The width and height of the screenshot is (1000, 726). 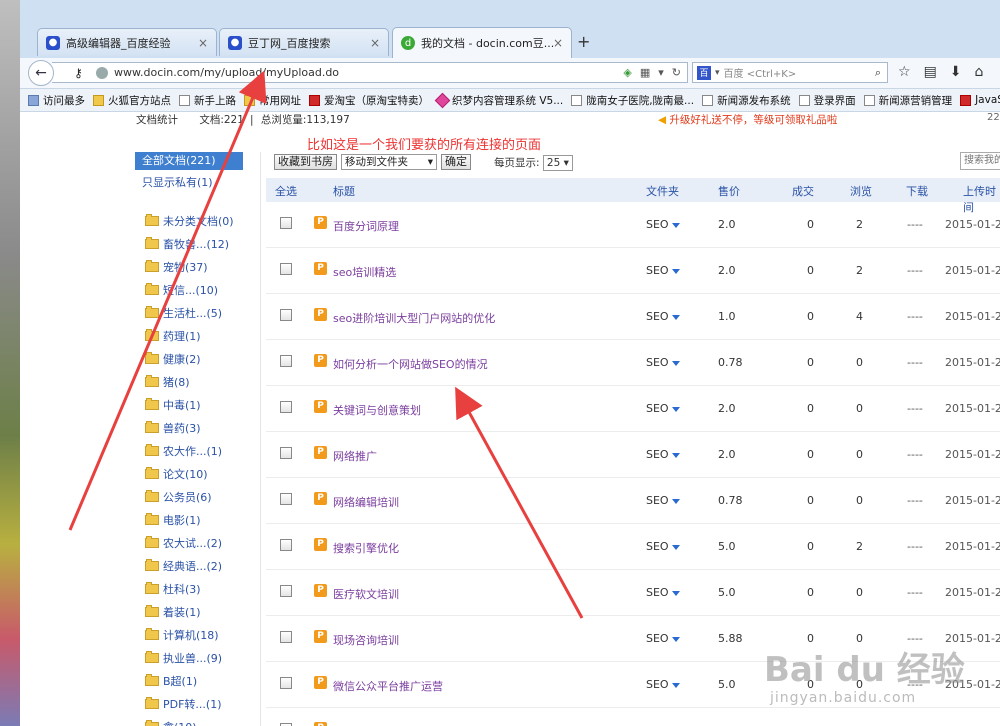 What do you see at coordinates (557, 163) in the screenshot?
I see `per-page-select: 25 ▾` at bounding box center [557, 163].